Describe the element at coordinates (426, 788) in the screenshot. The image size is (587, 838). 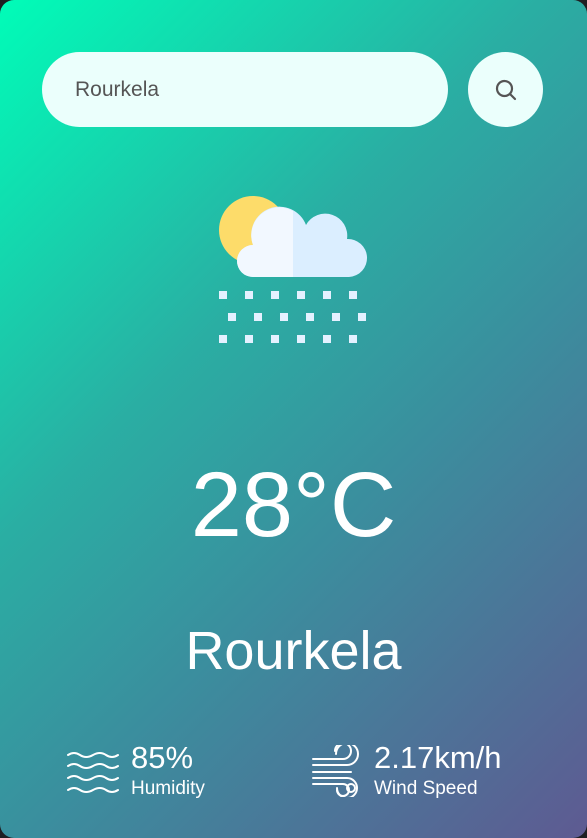
I see `wind-speed-label: Wind Speed` at that location.